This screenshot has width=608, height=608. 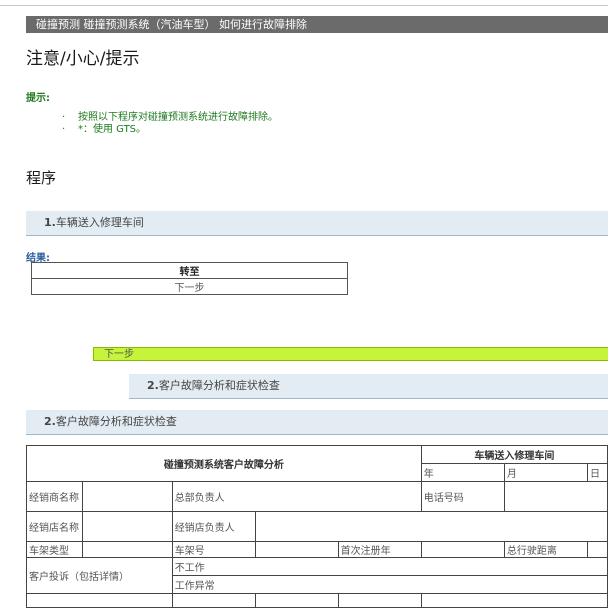 What do you see at coordinates (389, 566) in the screenshot?
I see `not-working-option: 不工作` at bounding box center [389, 566].